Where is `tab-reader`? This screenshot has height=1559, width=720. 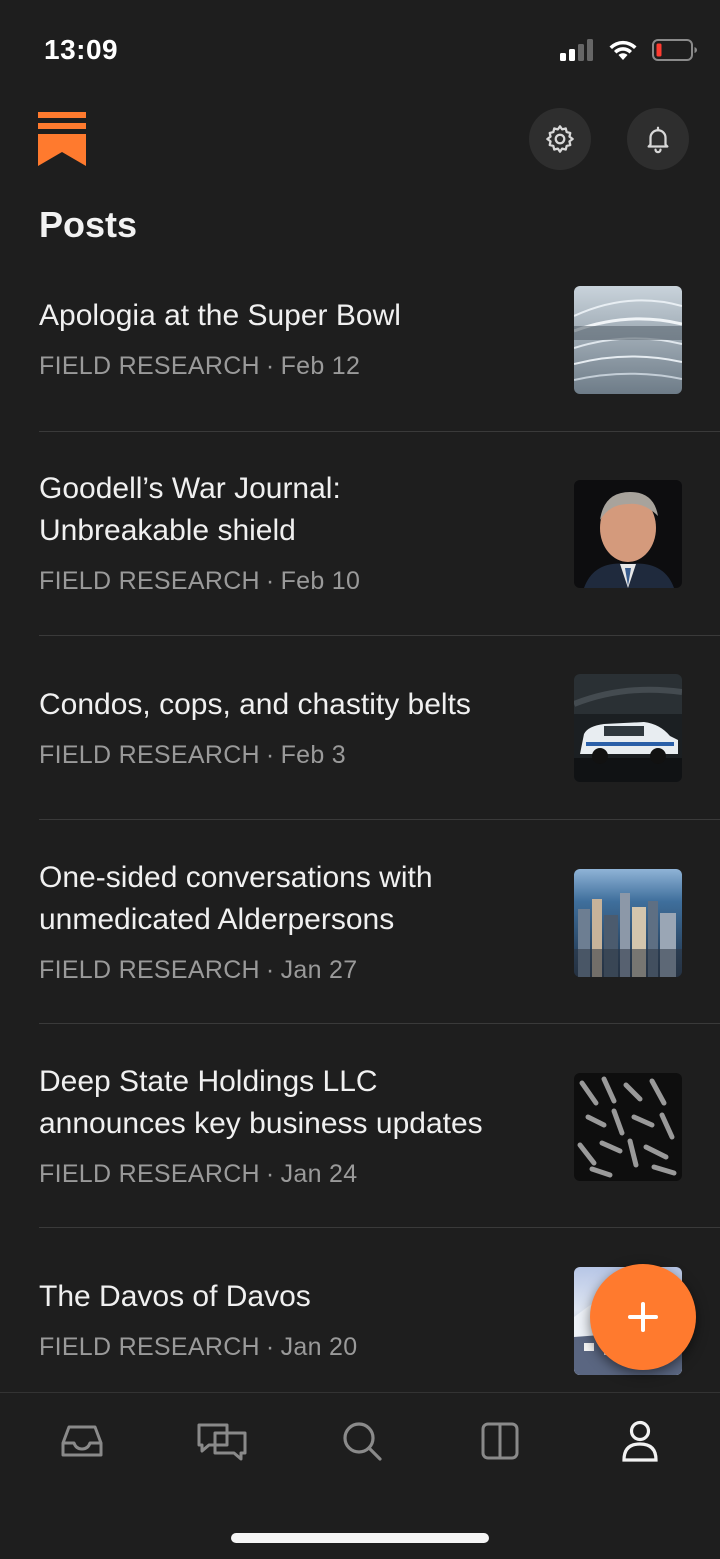 tab-reader is located at coordinates (500, 1441).